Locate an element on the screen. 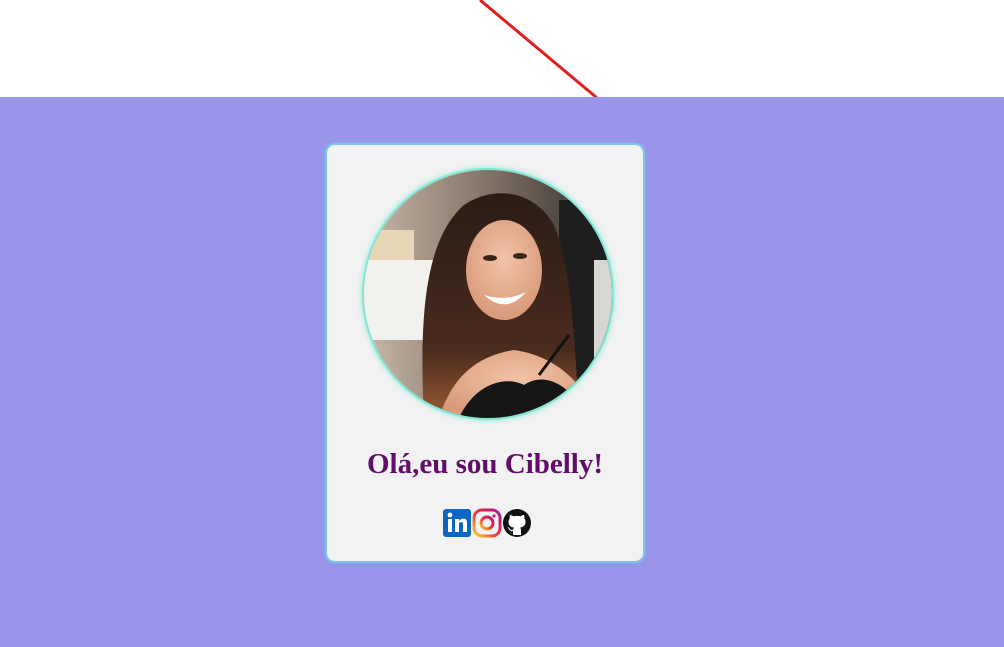  linkedin-link is located at coordinates (457, 523).